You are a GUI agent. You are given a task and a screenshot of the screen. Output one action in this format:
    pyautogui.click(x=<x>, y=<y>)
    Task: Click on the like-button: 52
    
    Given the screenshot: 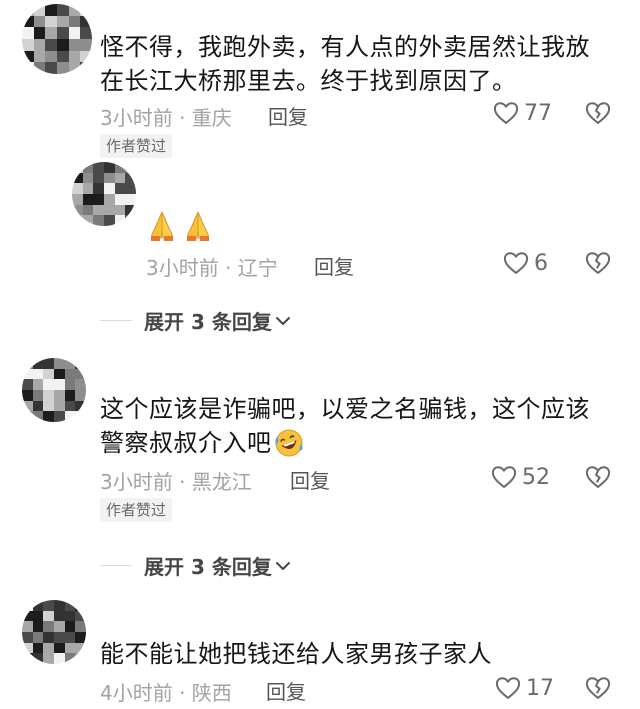 What is the action you would take?
    pyautogui.click(x=520, y=477)
    